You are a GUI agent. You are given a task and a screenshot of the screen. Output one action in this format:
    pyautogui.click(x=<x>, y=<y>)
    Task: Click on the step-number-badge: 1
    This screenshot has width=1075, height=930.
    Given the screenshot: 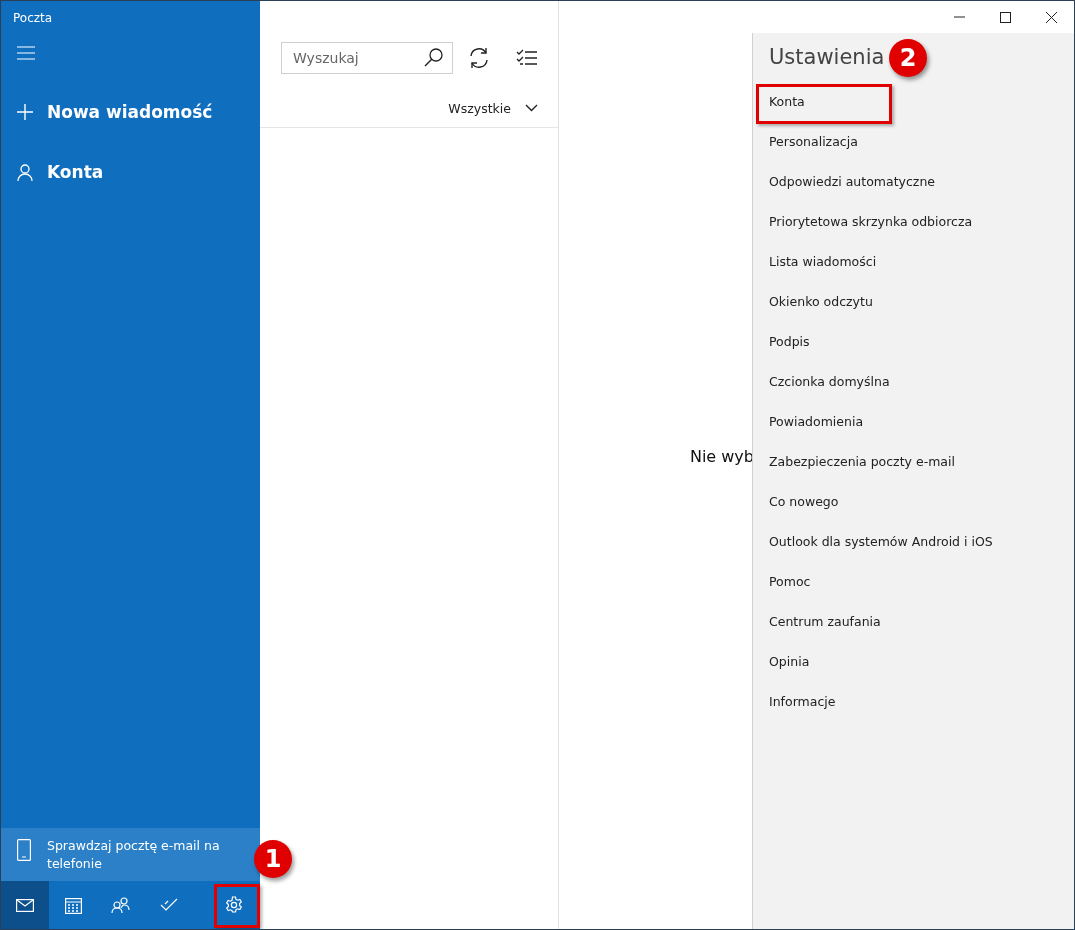 What is the action you would take?
    pyautogui.click(x=273, y=859)
    